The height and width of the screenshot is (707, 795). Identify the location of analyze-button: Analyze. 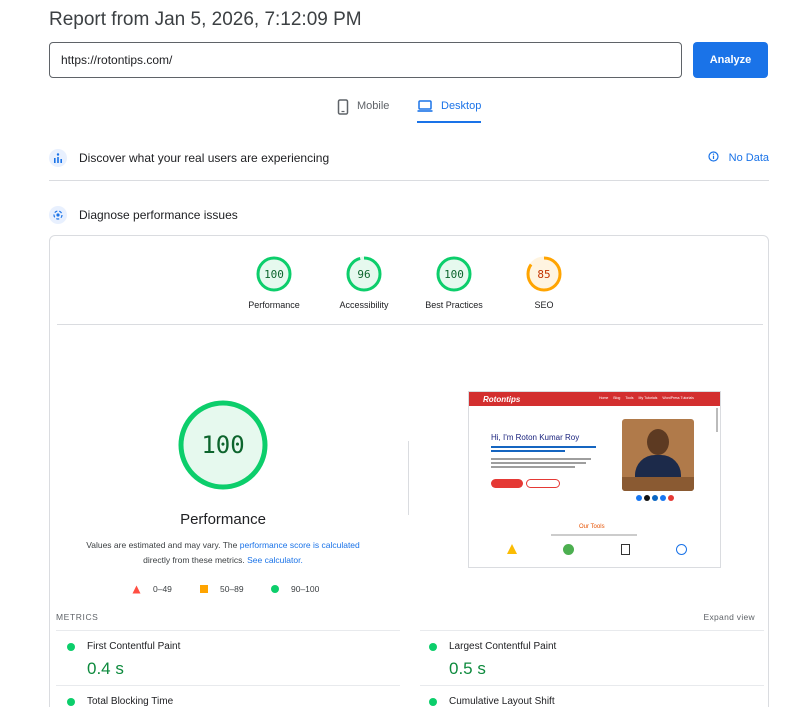
(730, 60).